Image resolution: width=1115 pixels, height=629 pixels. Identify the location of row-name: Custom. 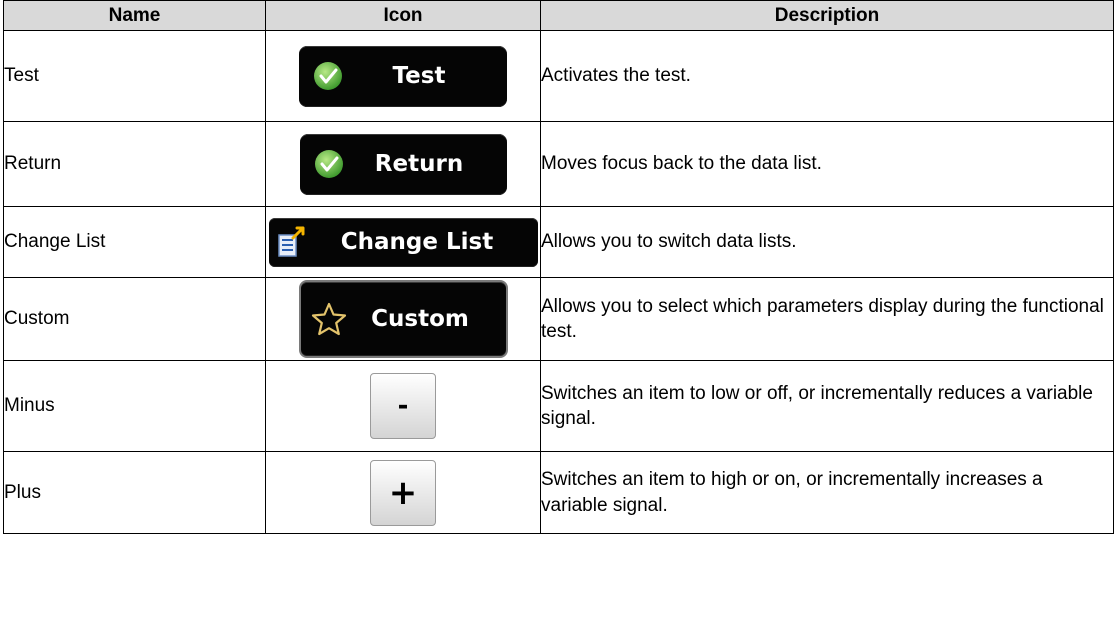
(134, 319).